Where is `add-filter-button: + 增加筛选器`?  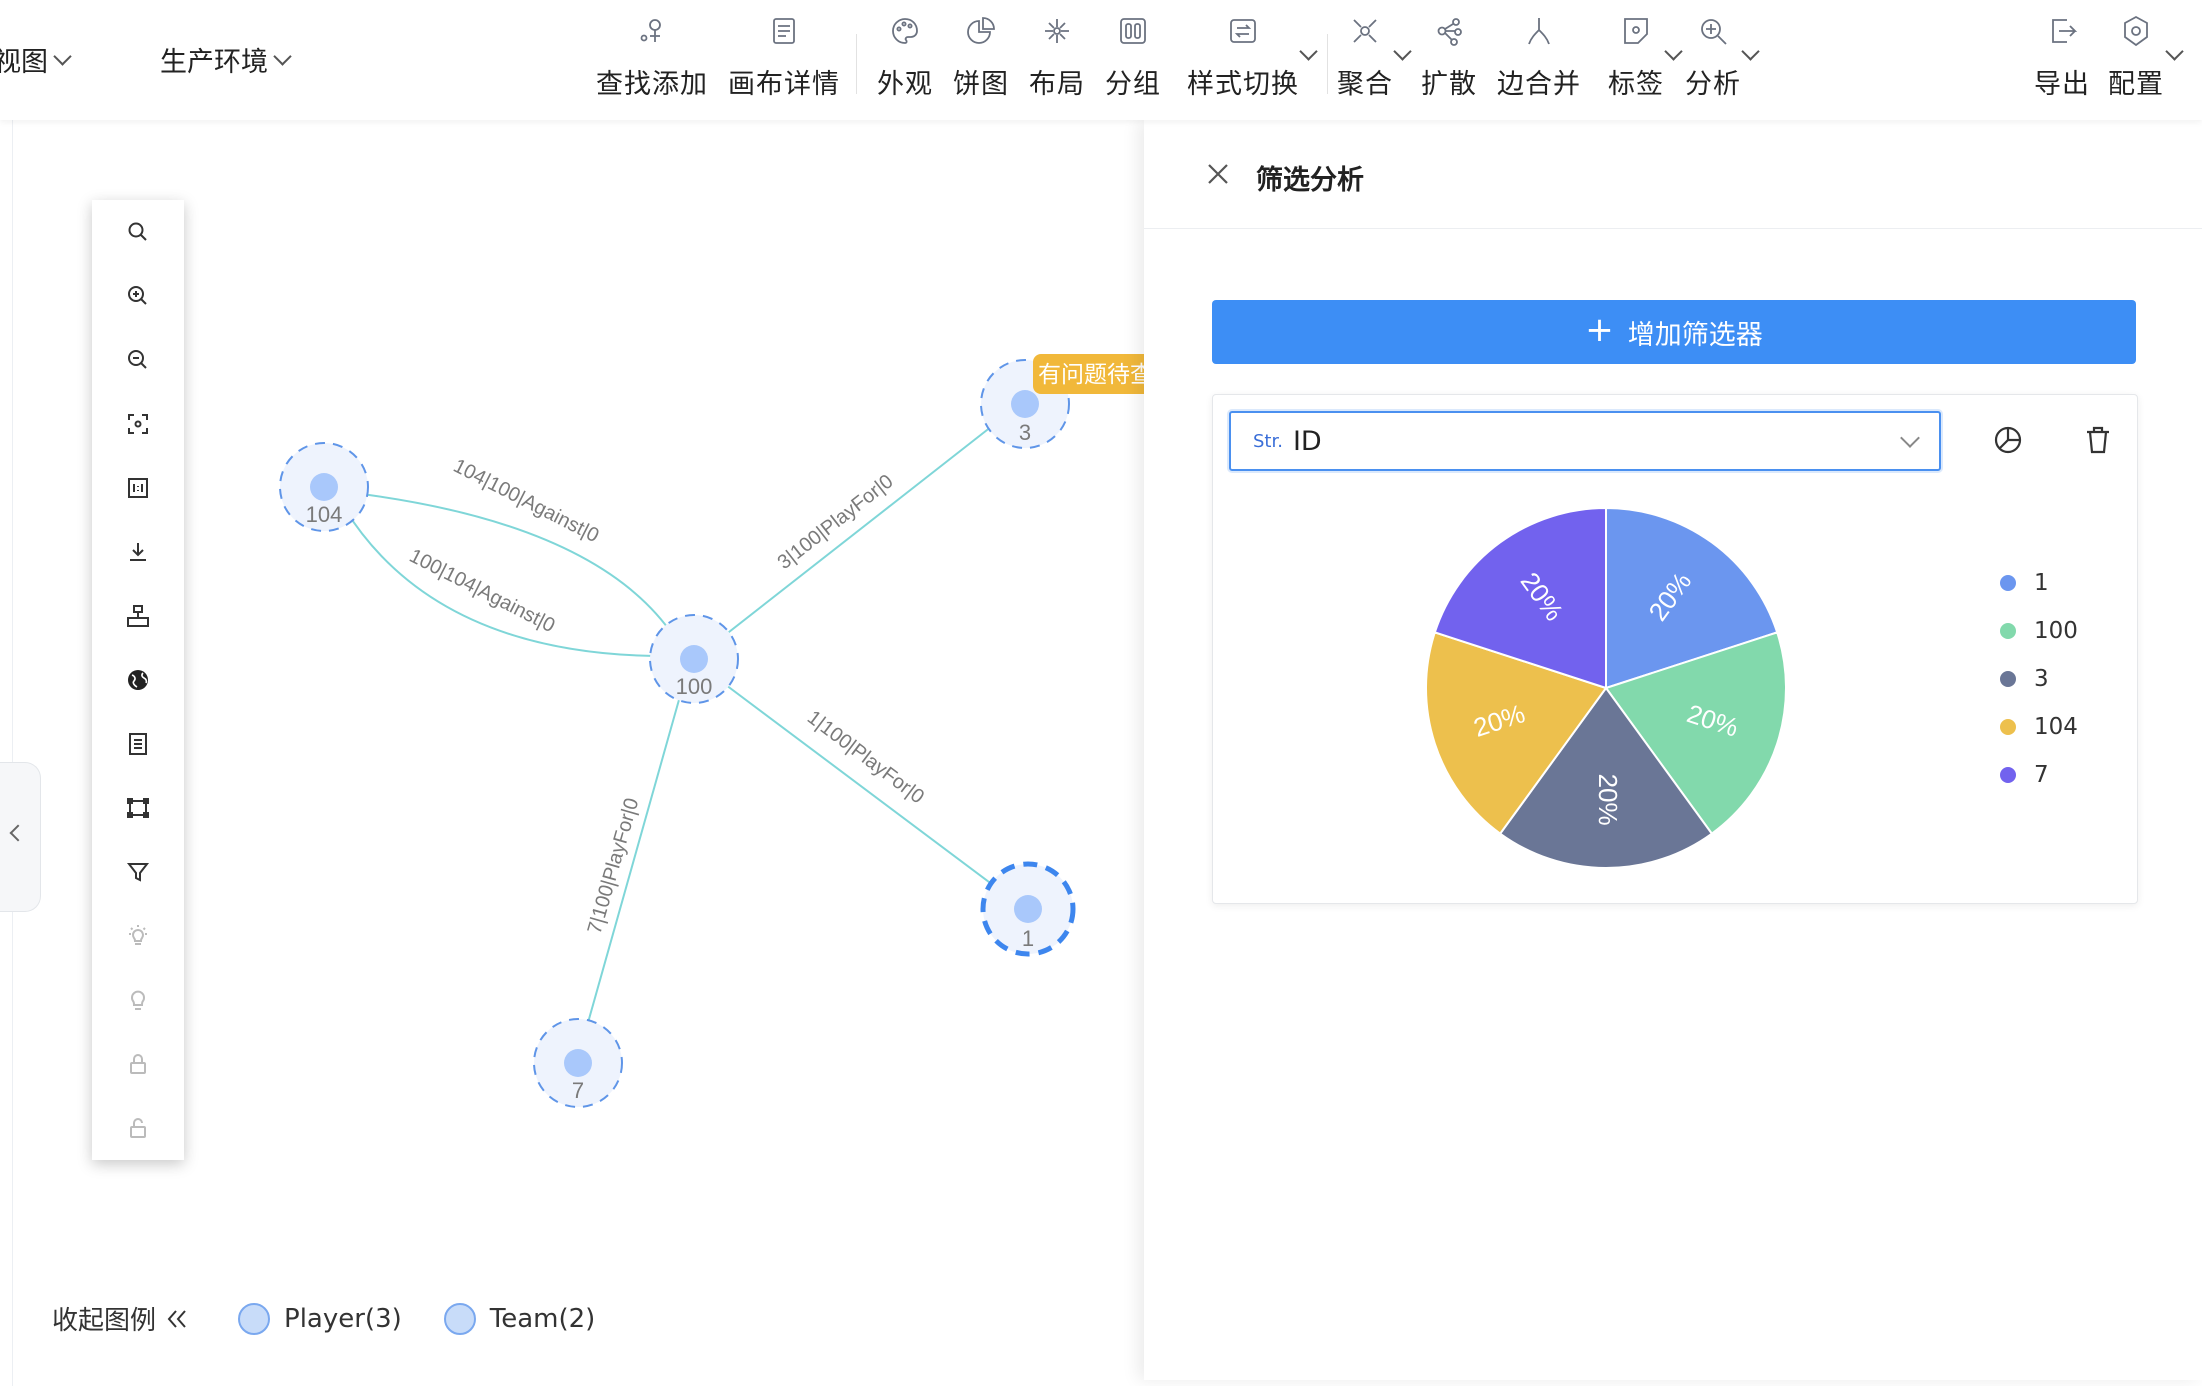 add-filter-button: + 增加筛选器 is located at coordinates (1674, 332).